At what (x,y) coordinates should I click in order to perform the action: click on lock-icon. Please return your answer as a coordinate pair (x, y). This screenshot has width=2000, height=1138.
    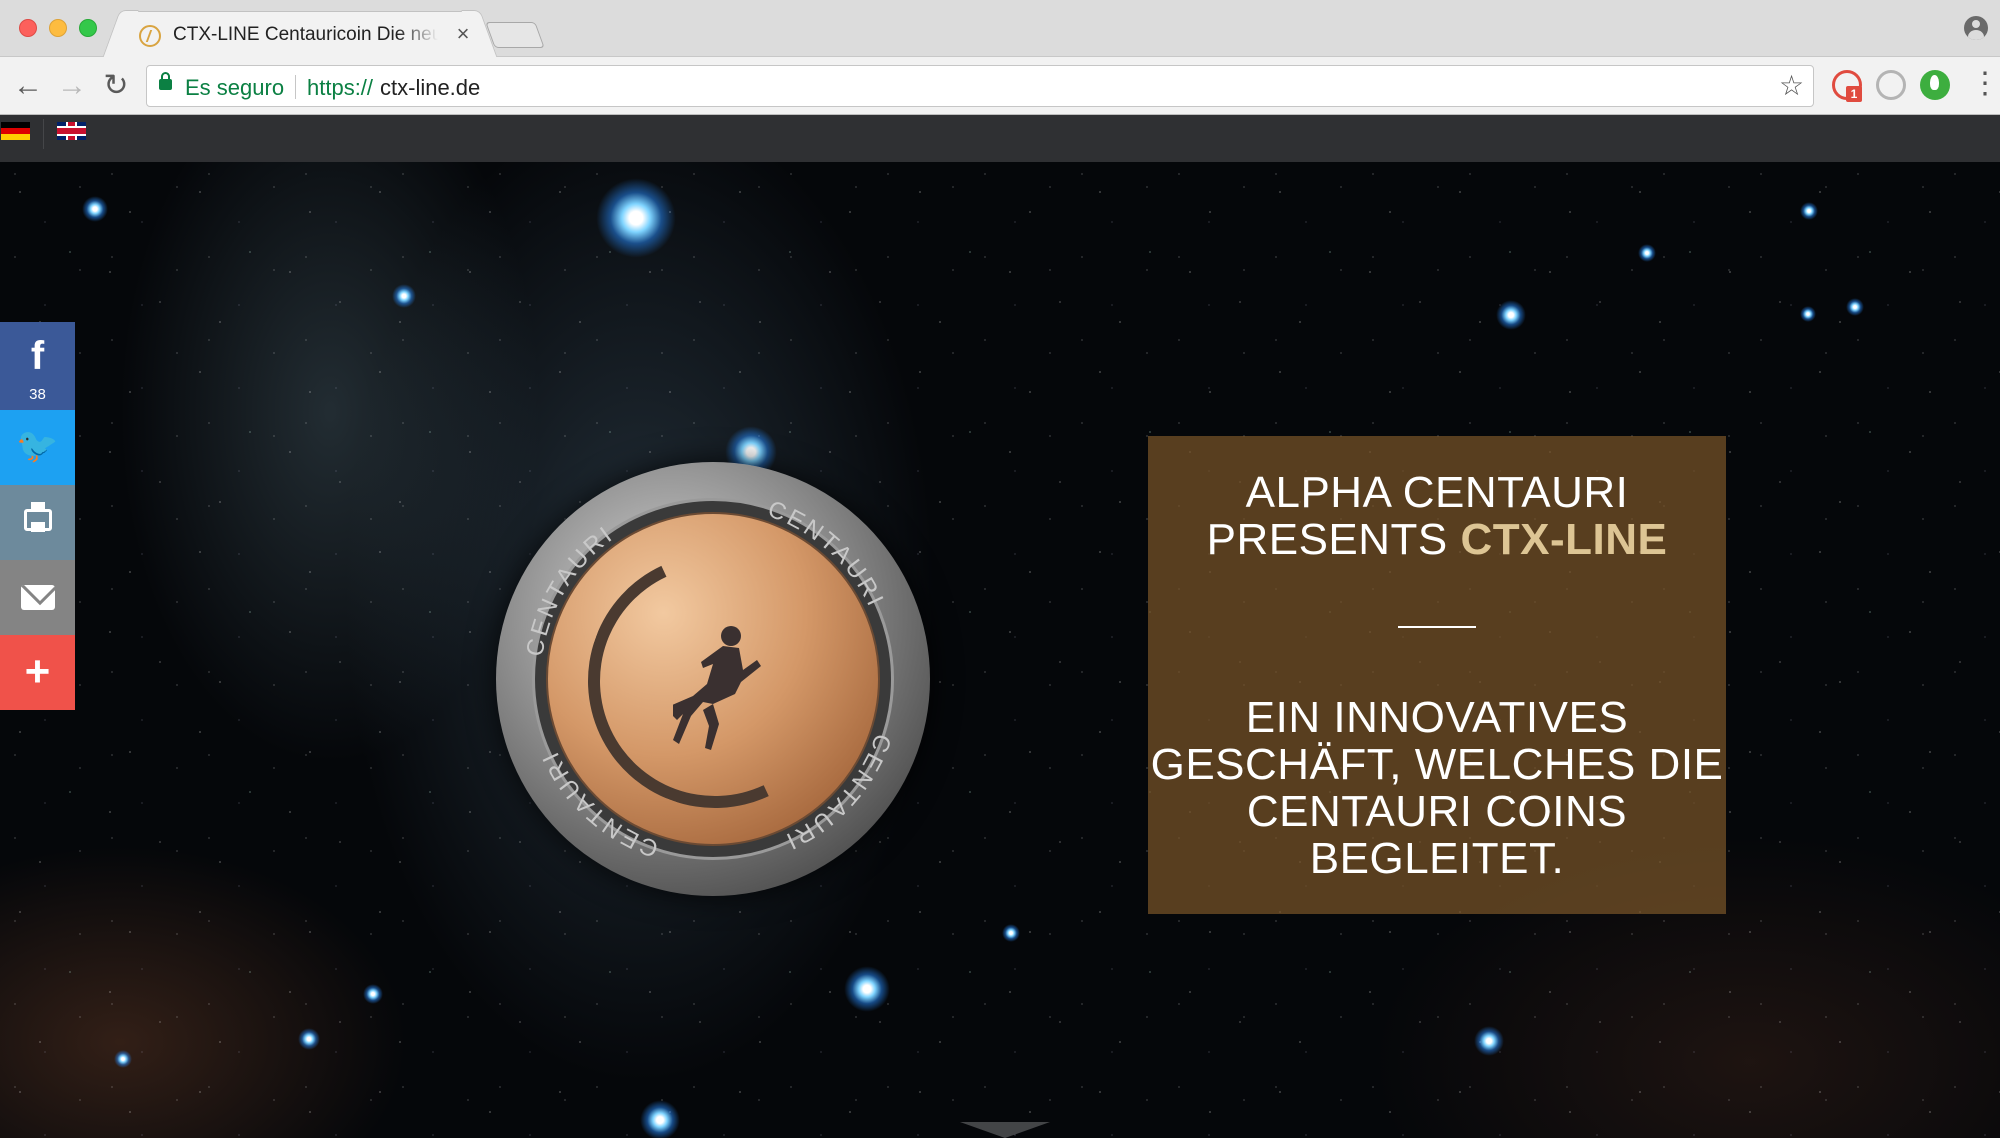
    Looking at the image, I should click on (165, 81).